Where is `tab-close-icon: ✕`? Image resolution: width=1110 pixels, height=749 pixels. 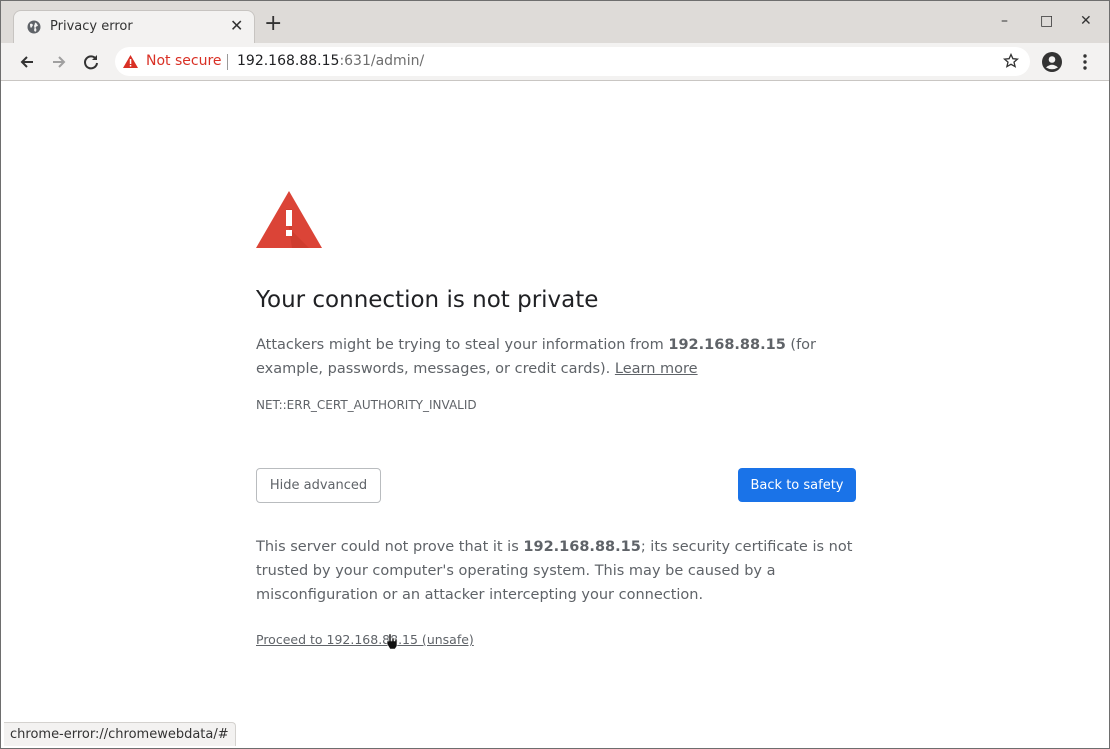
tab-close-icon: ✕ is located at coordinates (236, 25).